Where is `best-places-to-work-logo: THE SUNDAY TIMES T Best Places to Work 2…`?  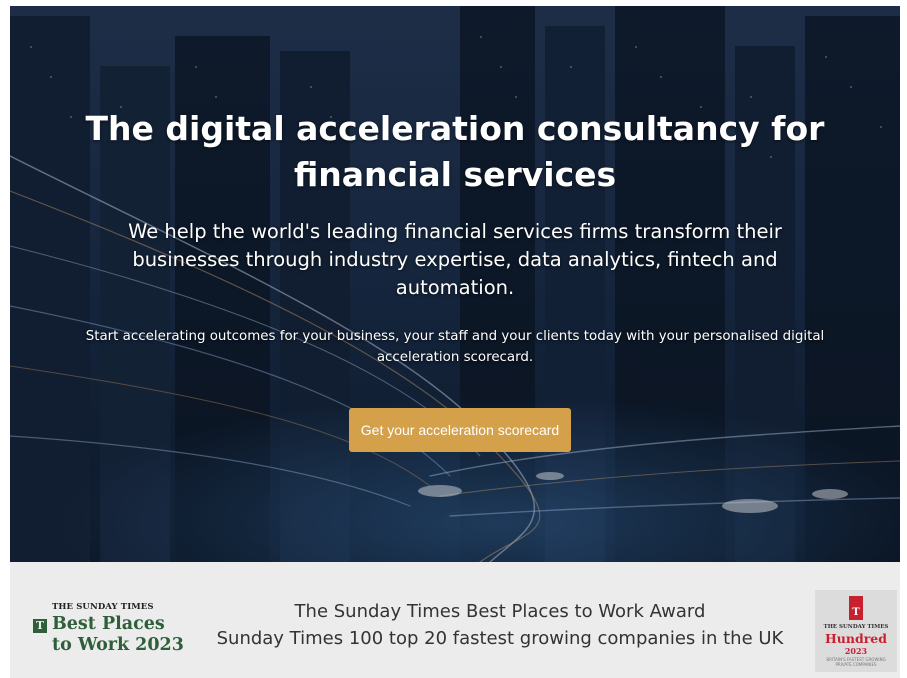 best-places-to-work-logo: THE SUNDAY TIMES T Best Places to Work 2… is located at coordinates (107, 630).